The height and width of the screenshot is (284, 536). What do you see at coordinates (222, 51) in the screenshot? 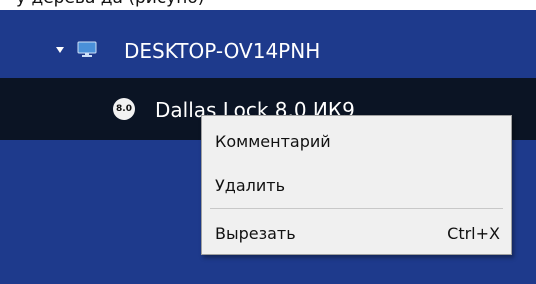
I see `computer-name-label: DESKTOP-OV14PNH` at bounding box center [222, 51].